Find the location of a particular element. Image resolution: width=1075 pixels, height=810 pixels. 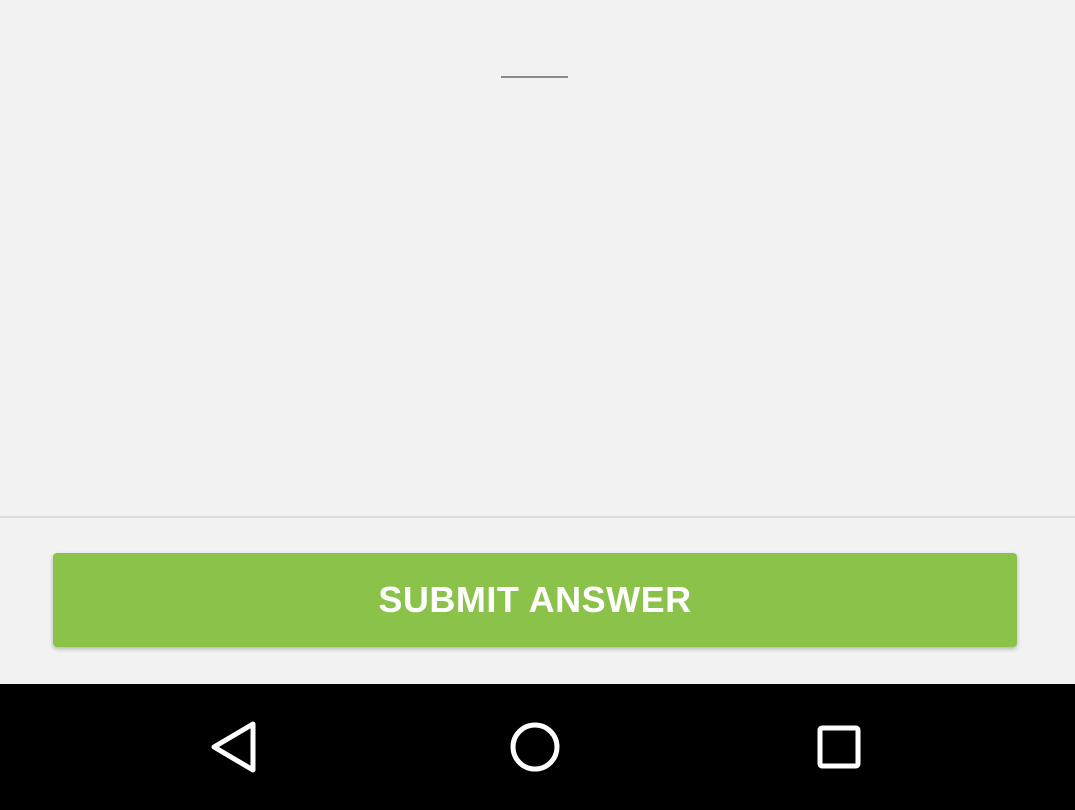

home-button is located at coordinates (535, 747).